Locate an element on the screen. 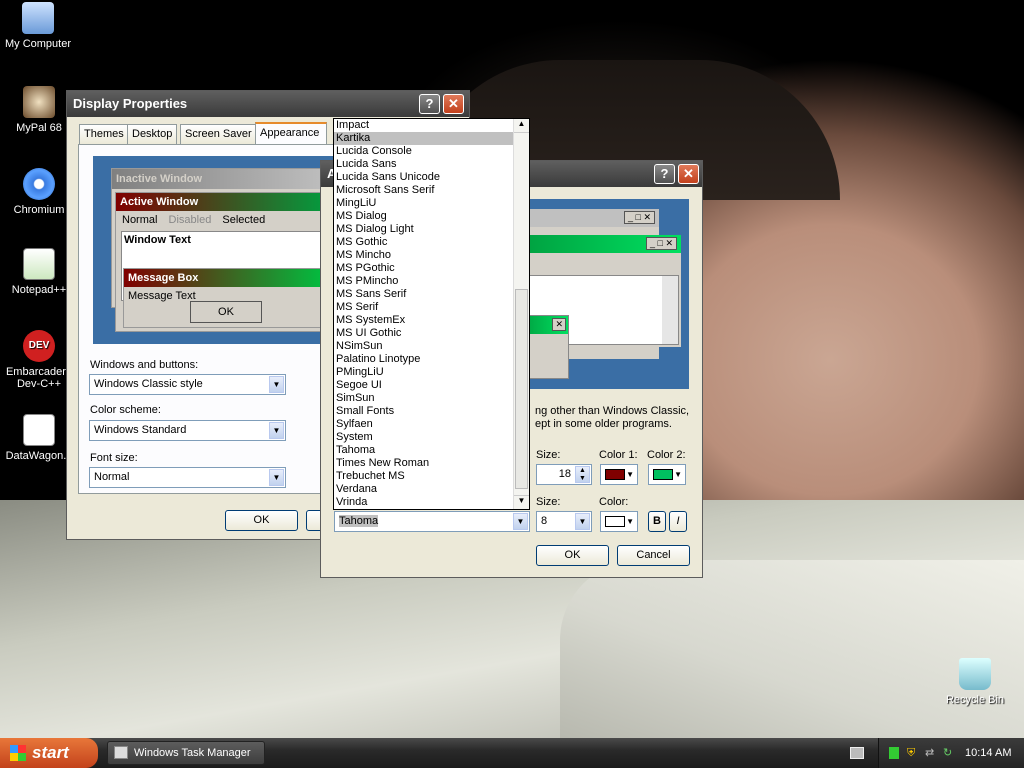  tab-appearance: Appearance is located at coordinates (291, 133).